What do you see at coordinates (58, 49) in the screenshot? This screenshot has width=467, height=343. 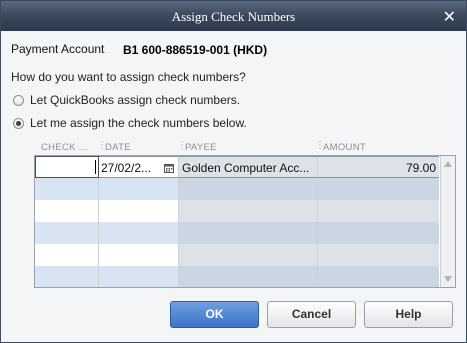 I see `payment-account-label: Payment Account` at bounding box center [58, 49].